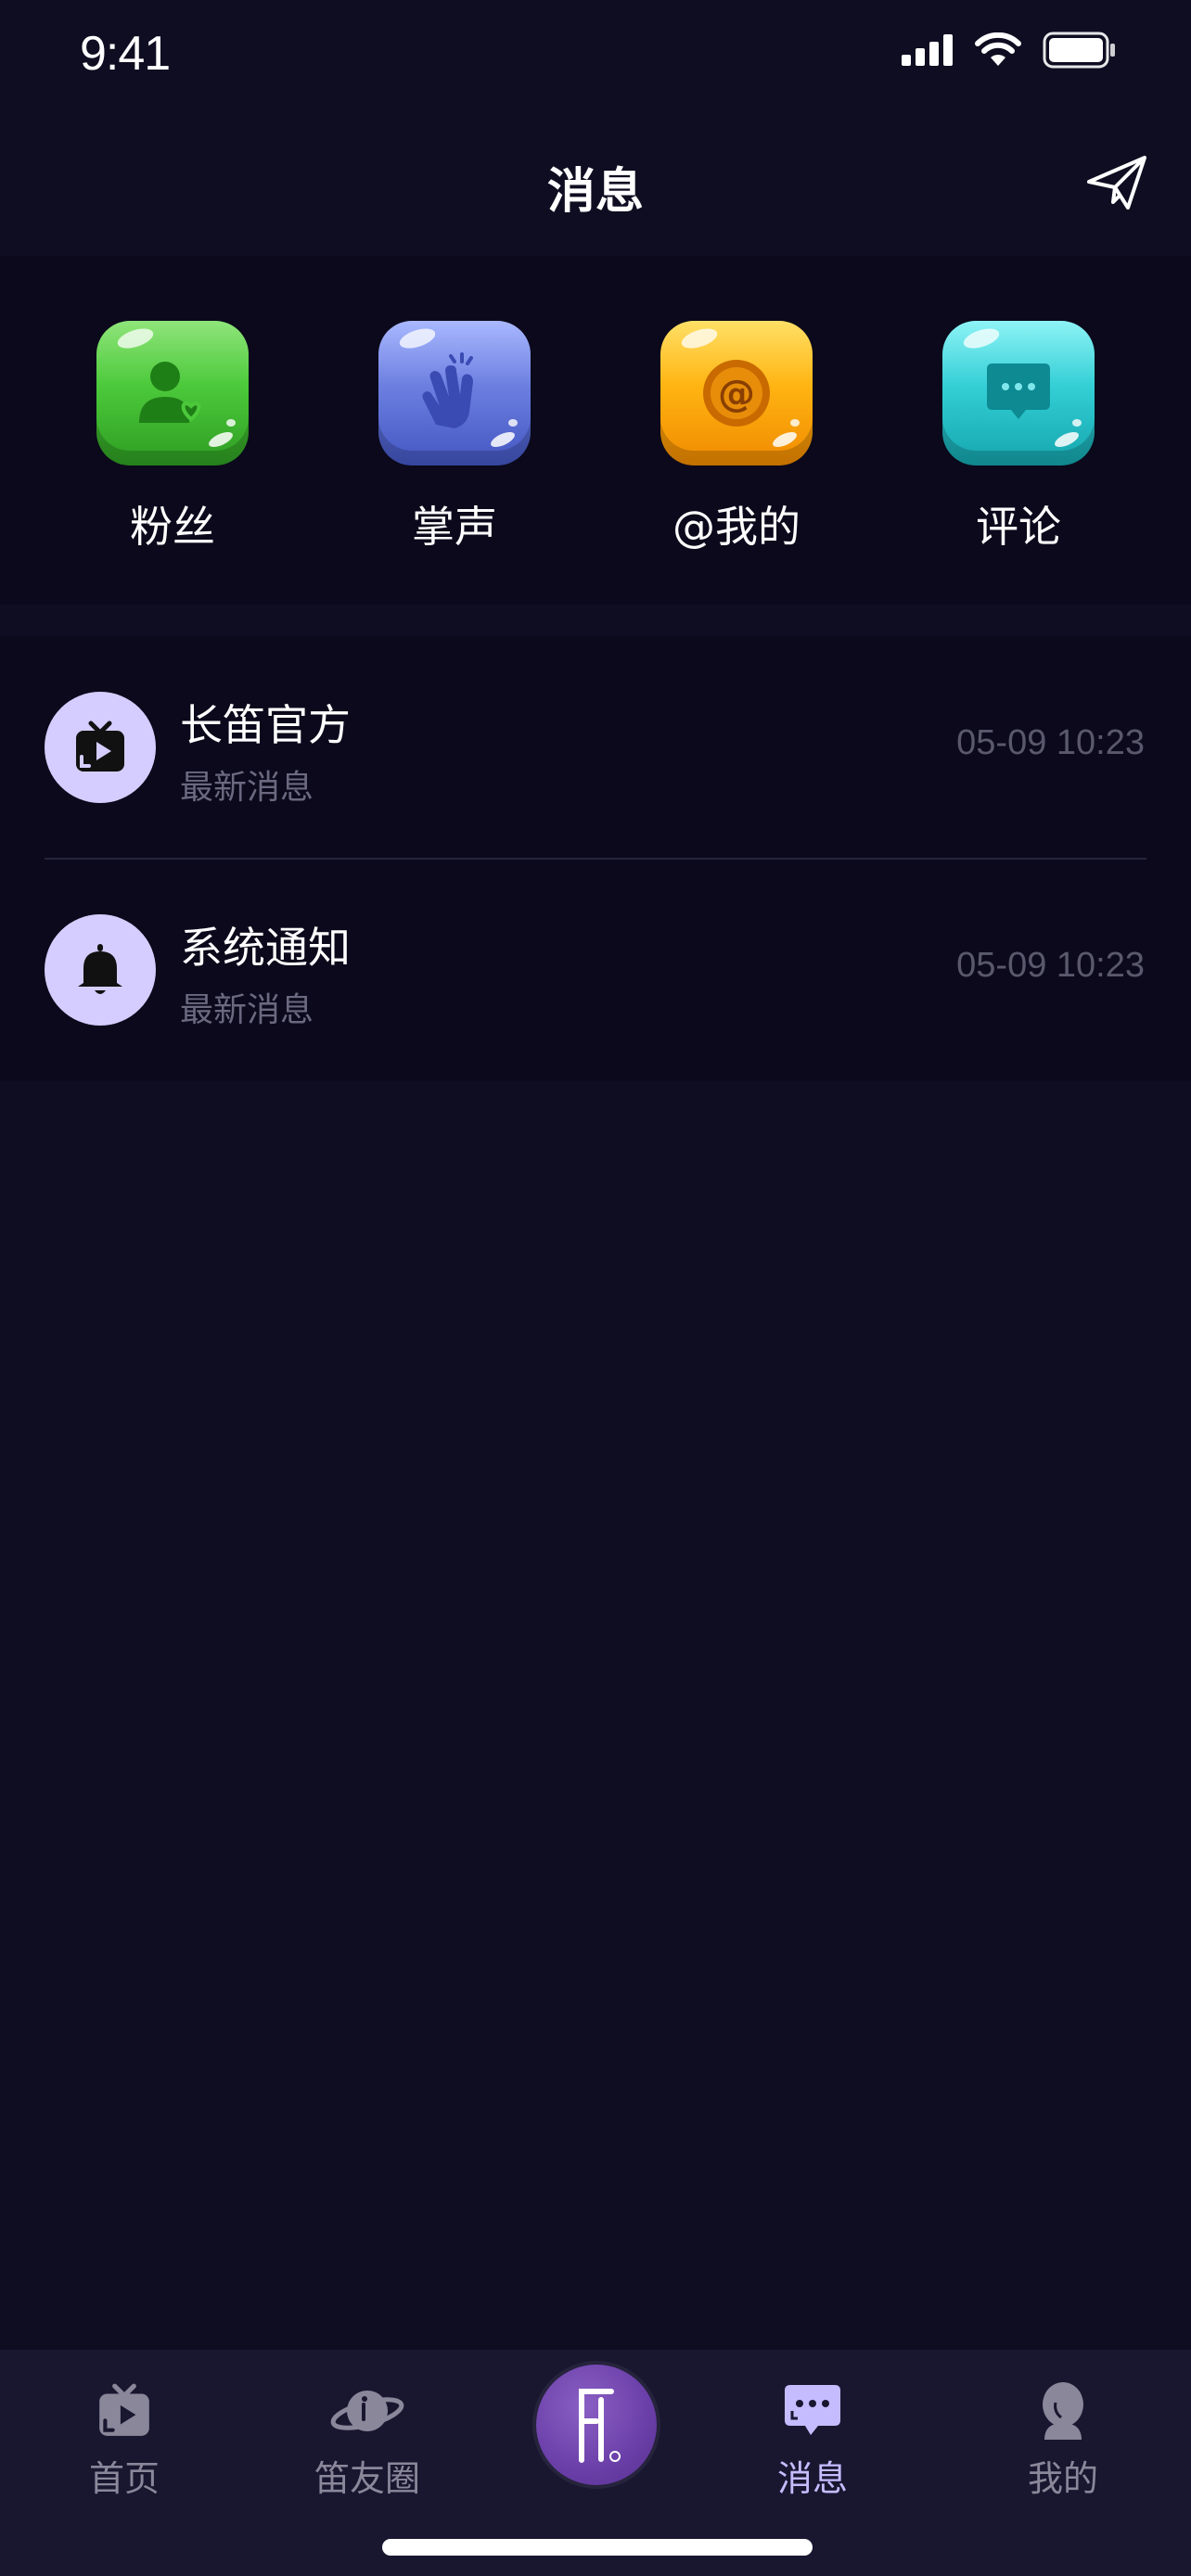  I want to click on chat-bubble-icon, so click(812, 2410).